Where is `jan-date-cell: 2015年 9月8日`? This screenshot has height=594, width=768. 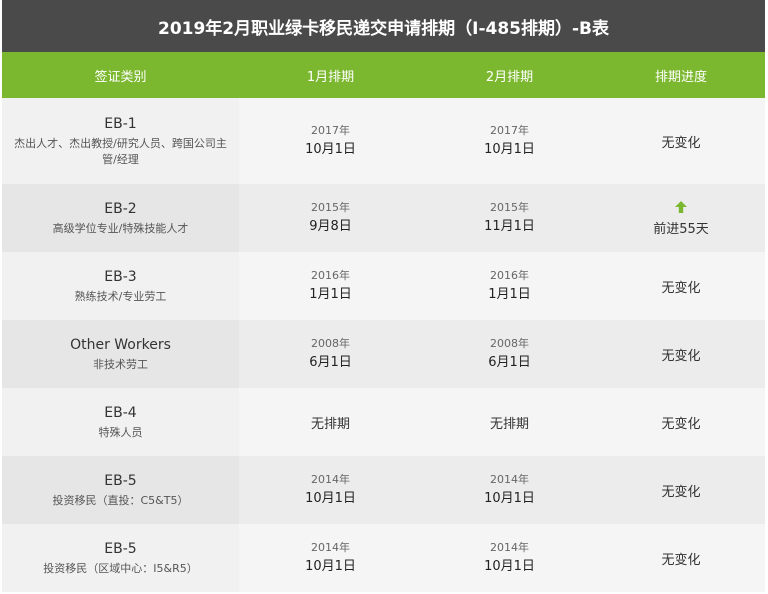 jan-date-cell: 2015年 9月8日 is located at coordinates (330, 218).